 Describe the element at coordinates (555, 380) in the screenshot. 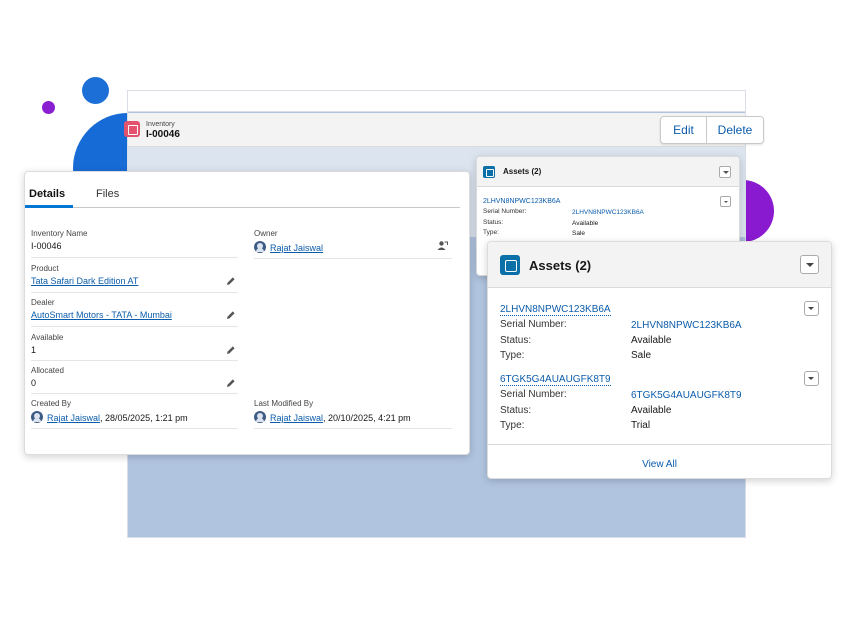

I see `asset-link: 6TGK5G4AUAUGFK8T9` at that location.